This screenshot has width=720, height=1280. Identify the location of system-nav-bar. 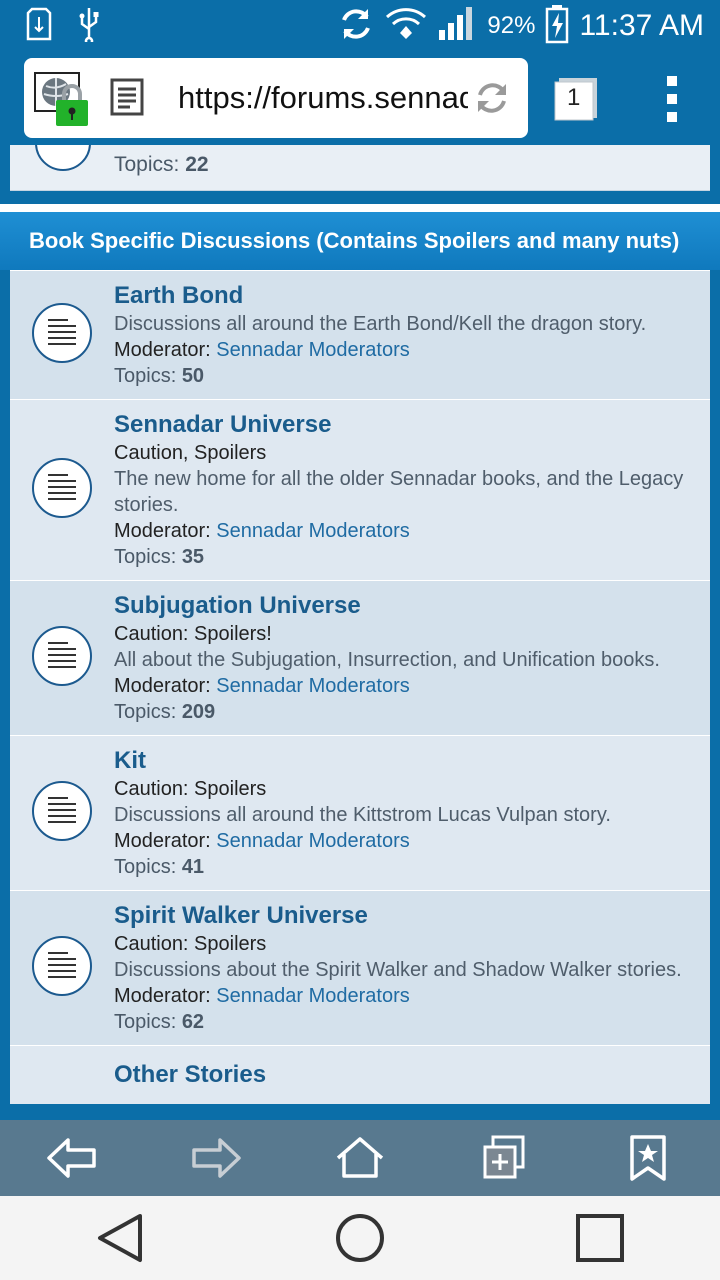
(360, 1238).